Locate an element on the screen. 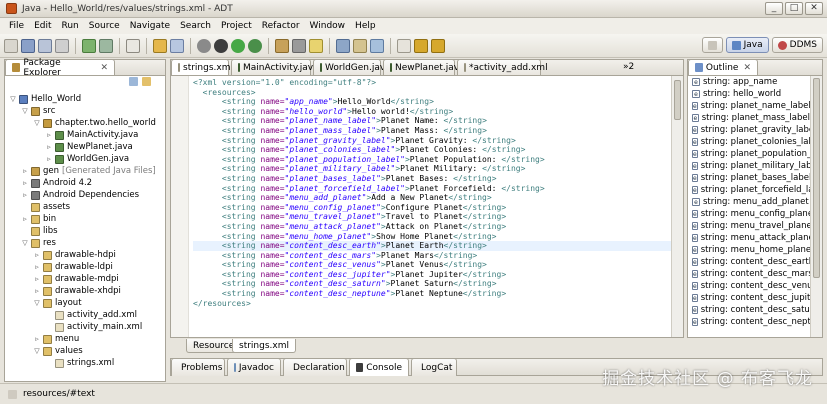 This screenshot has height=404, width=827. tree-item: ▽ chapter.two.hello_world is located at coordinates (85, 123).